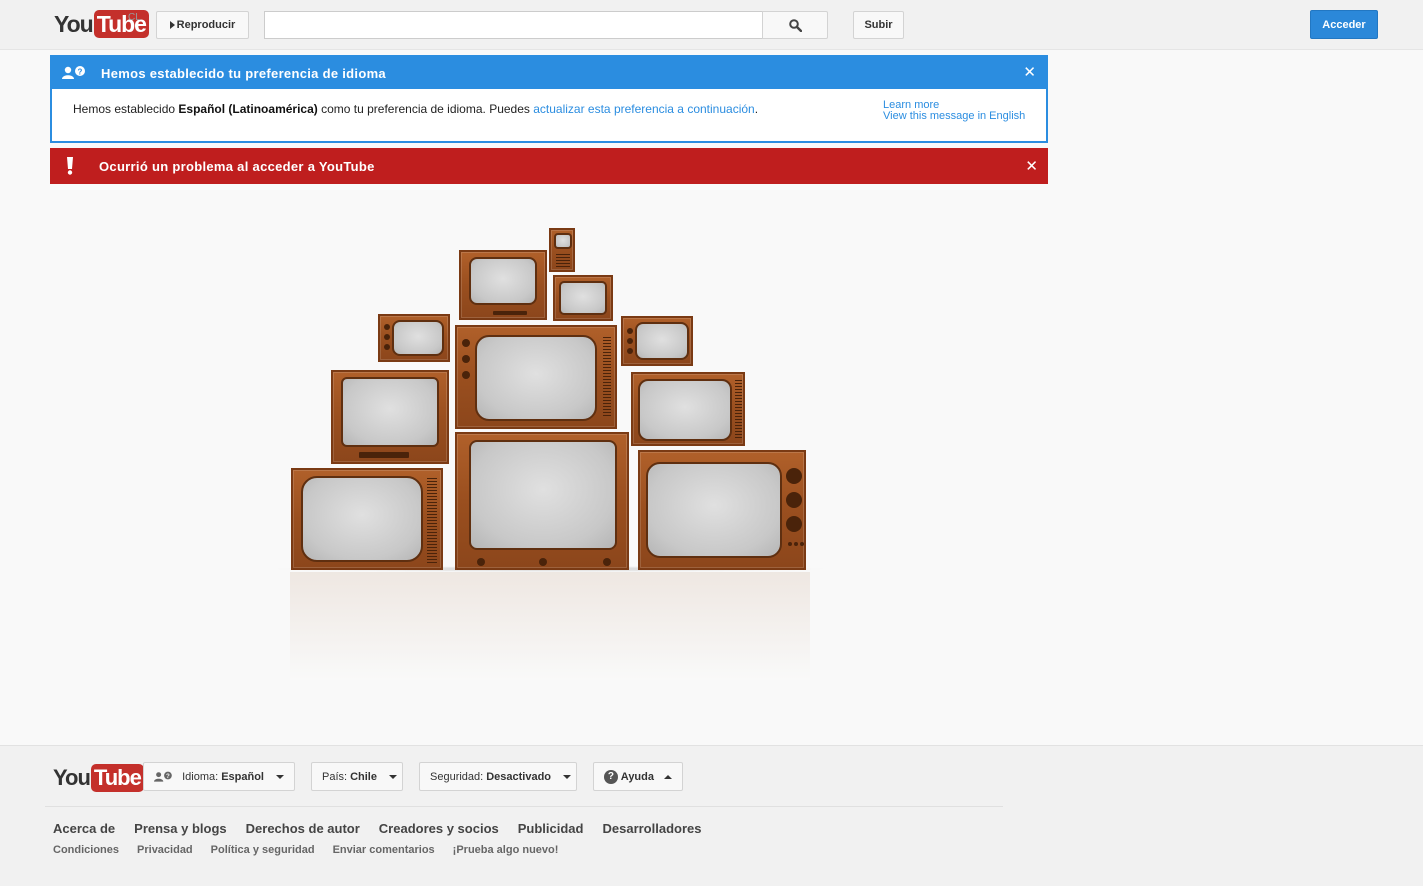 The image size is (1423, 886). Describe the element at coordinates (551, 828) in the screenshot. I see `footer-link-advertising: Publicidad` at that location.